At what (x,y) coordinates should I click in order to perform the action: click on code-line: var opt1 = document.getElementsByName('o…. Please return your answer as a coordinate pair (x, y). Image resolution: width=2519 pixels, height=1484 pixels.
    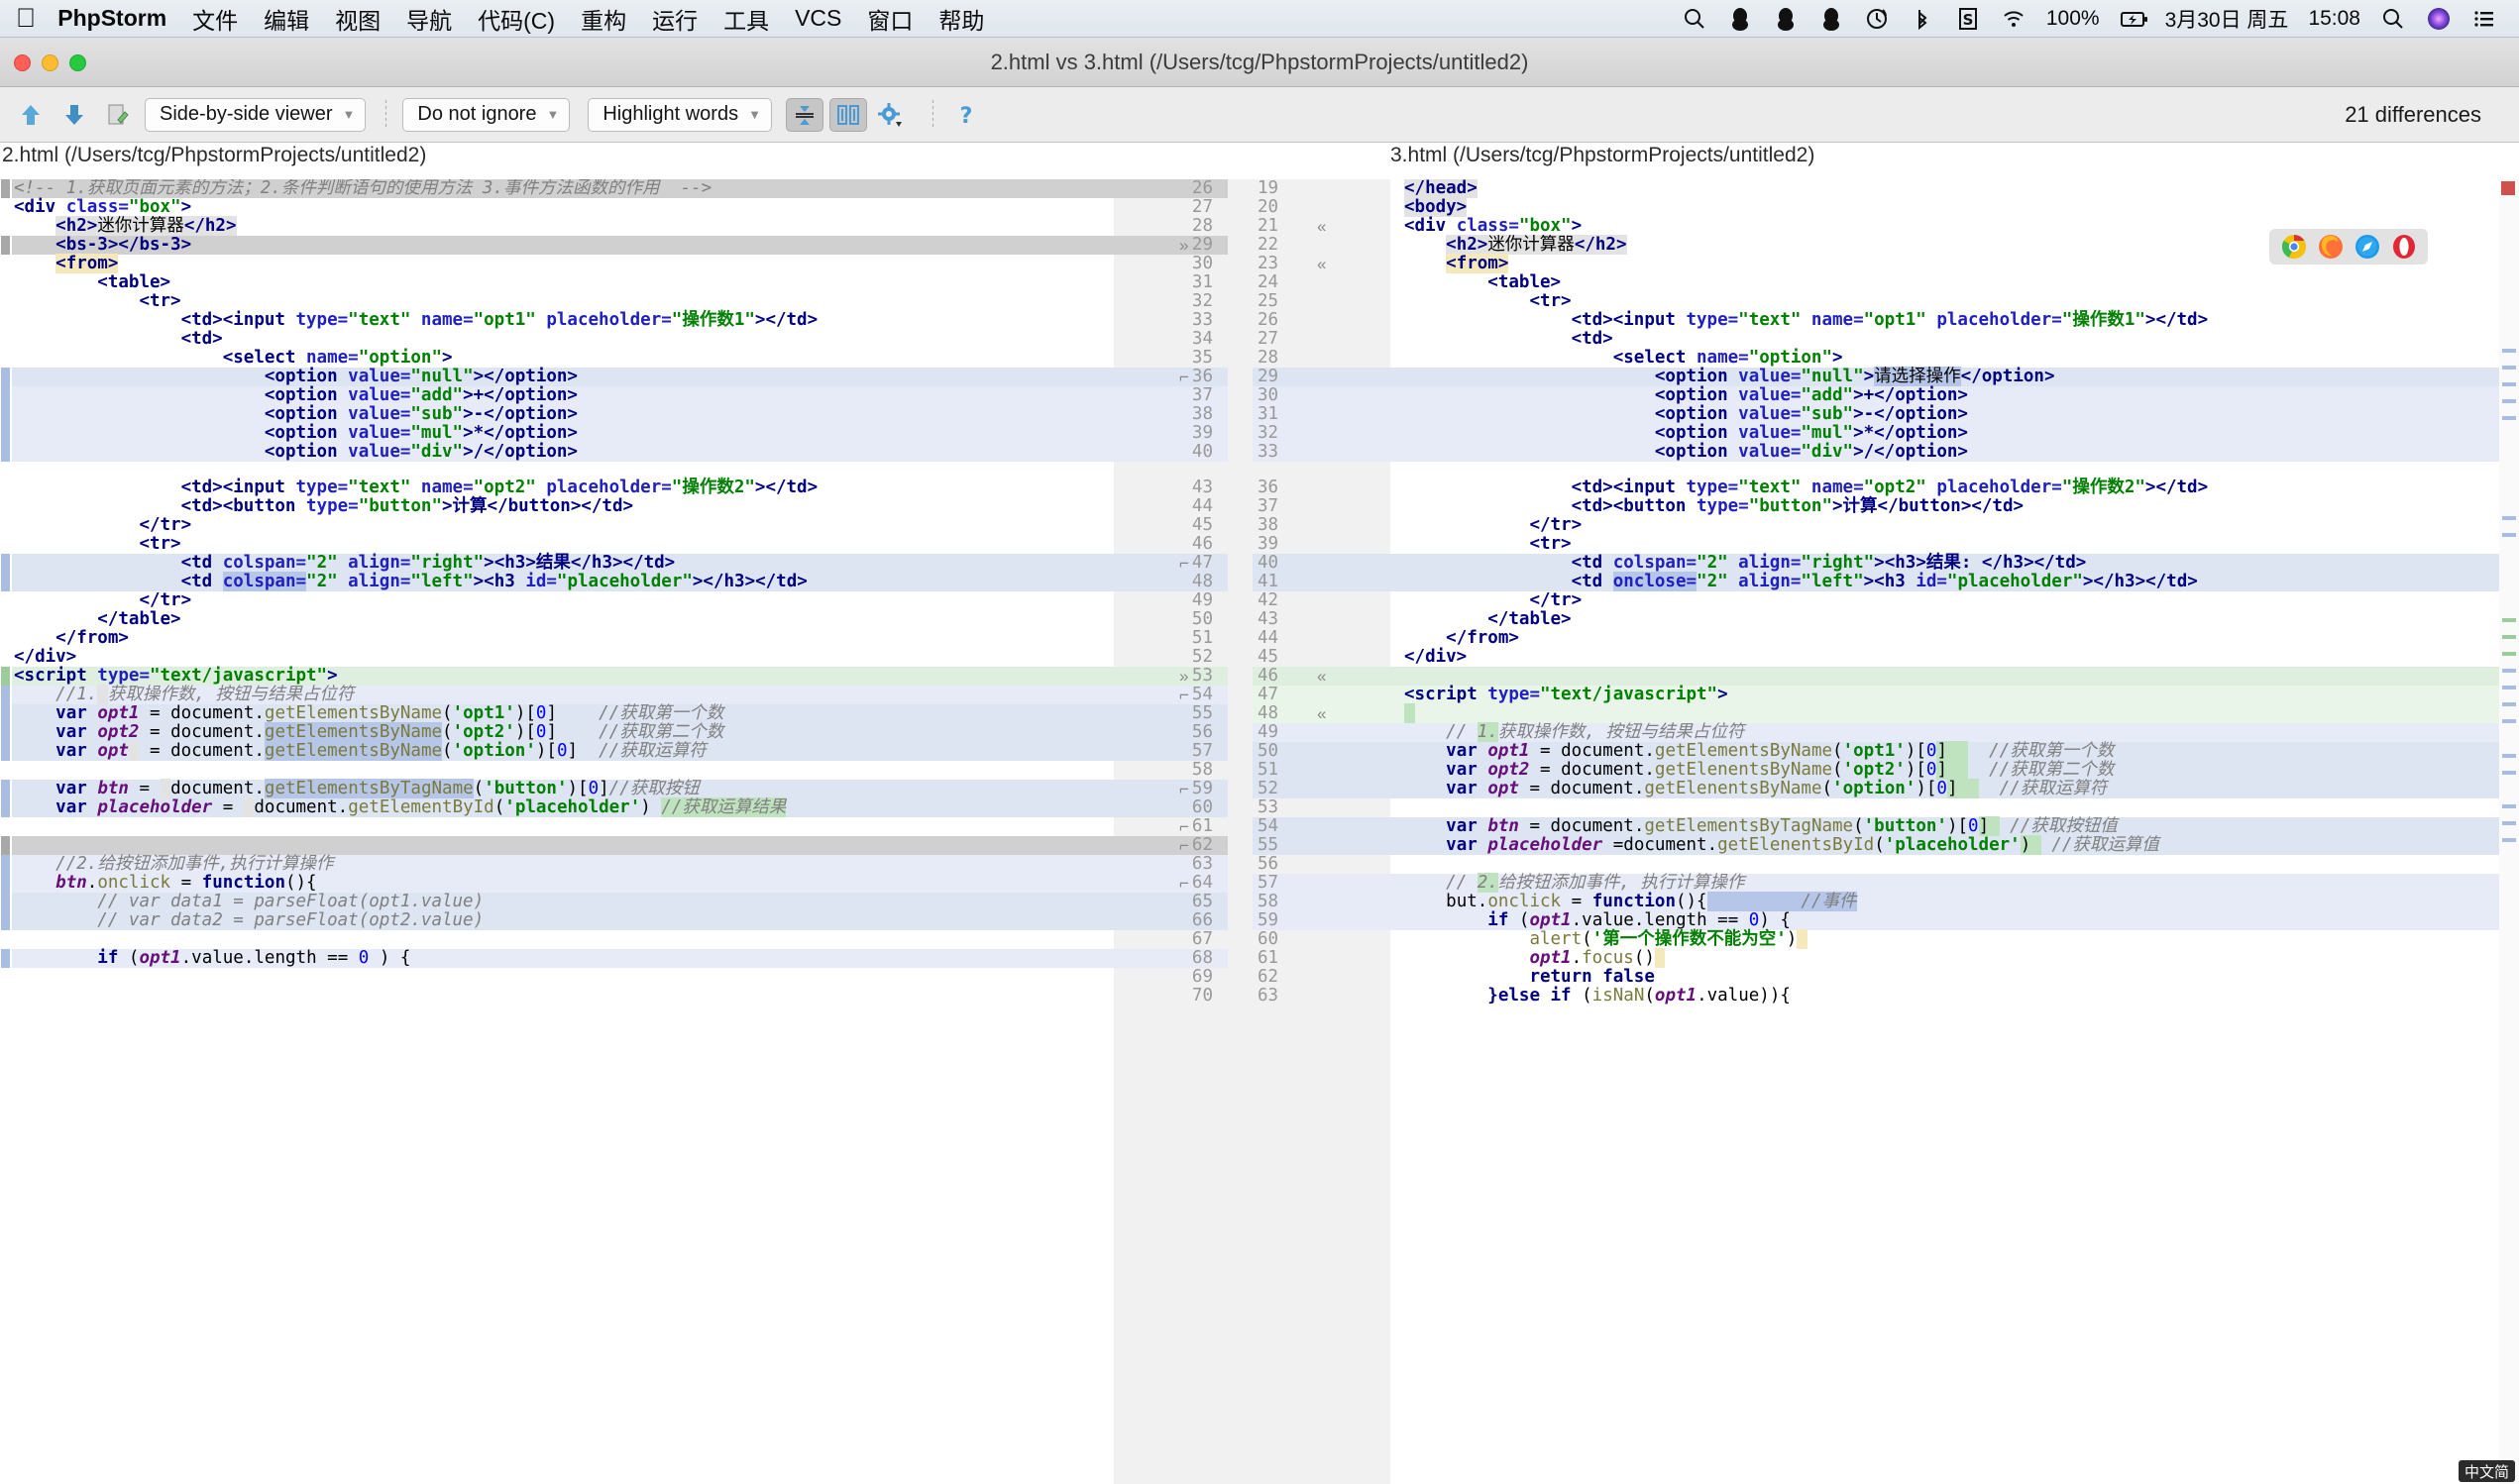
    Looking at the image, I should click on (1752, 751).